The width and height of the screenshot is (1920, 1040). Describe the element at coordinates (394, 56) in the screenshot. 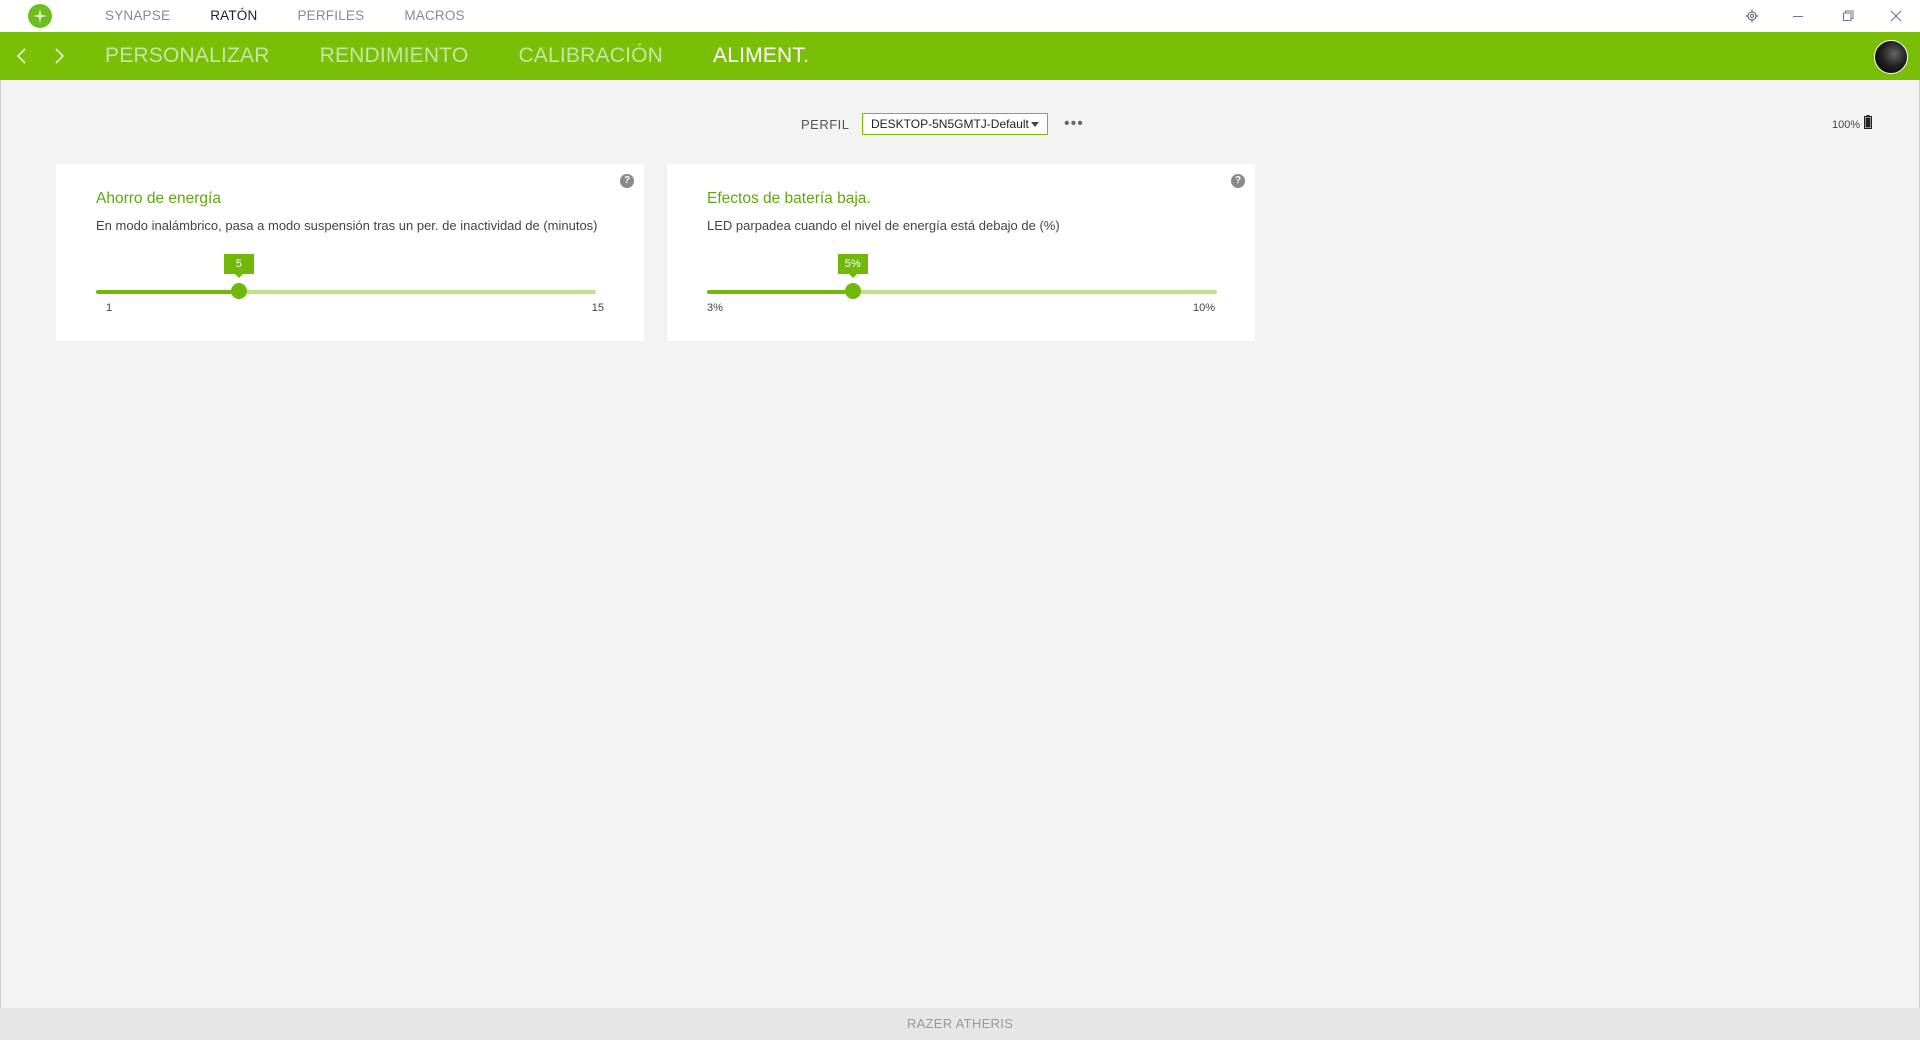

I see `tab-rendimiento: RENDIMIENTO` at that location.